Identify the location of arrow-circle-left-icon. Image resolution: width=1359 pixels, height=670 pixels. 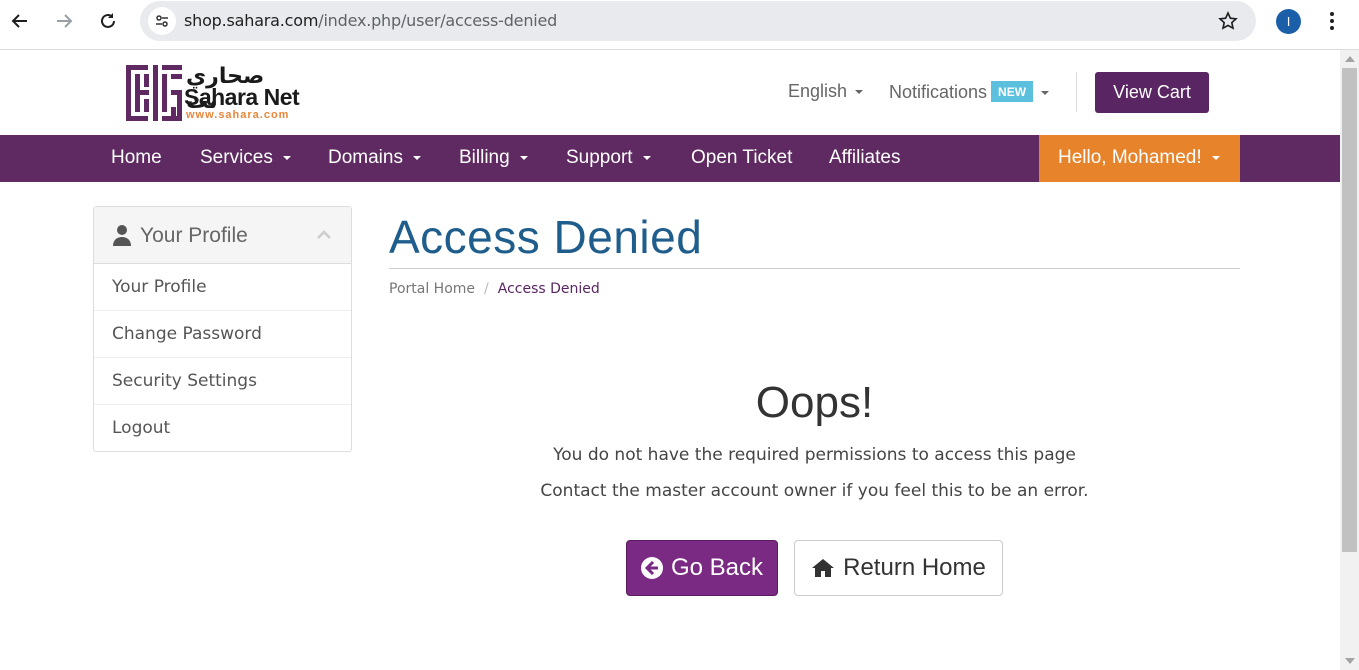
(651, 568).